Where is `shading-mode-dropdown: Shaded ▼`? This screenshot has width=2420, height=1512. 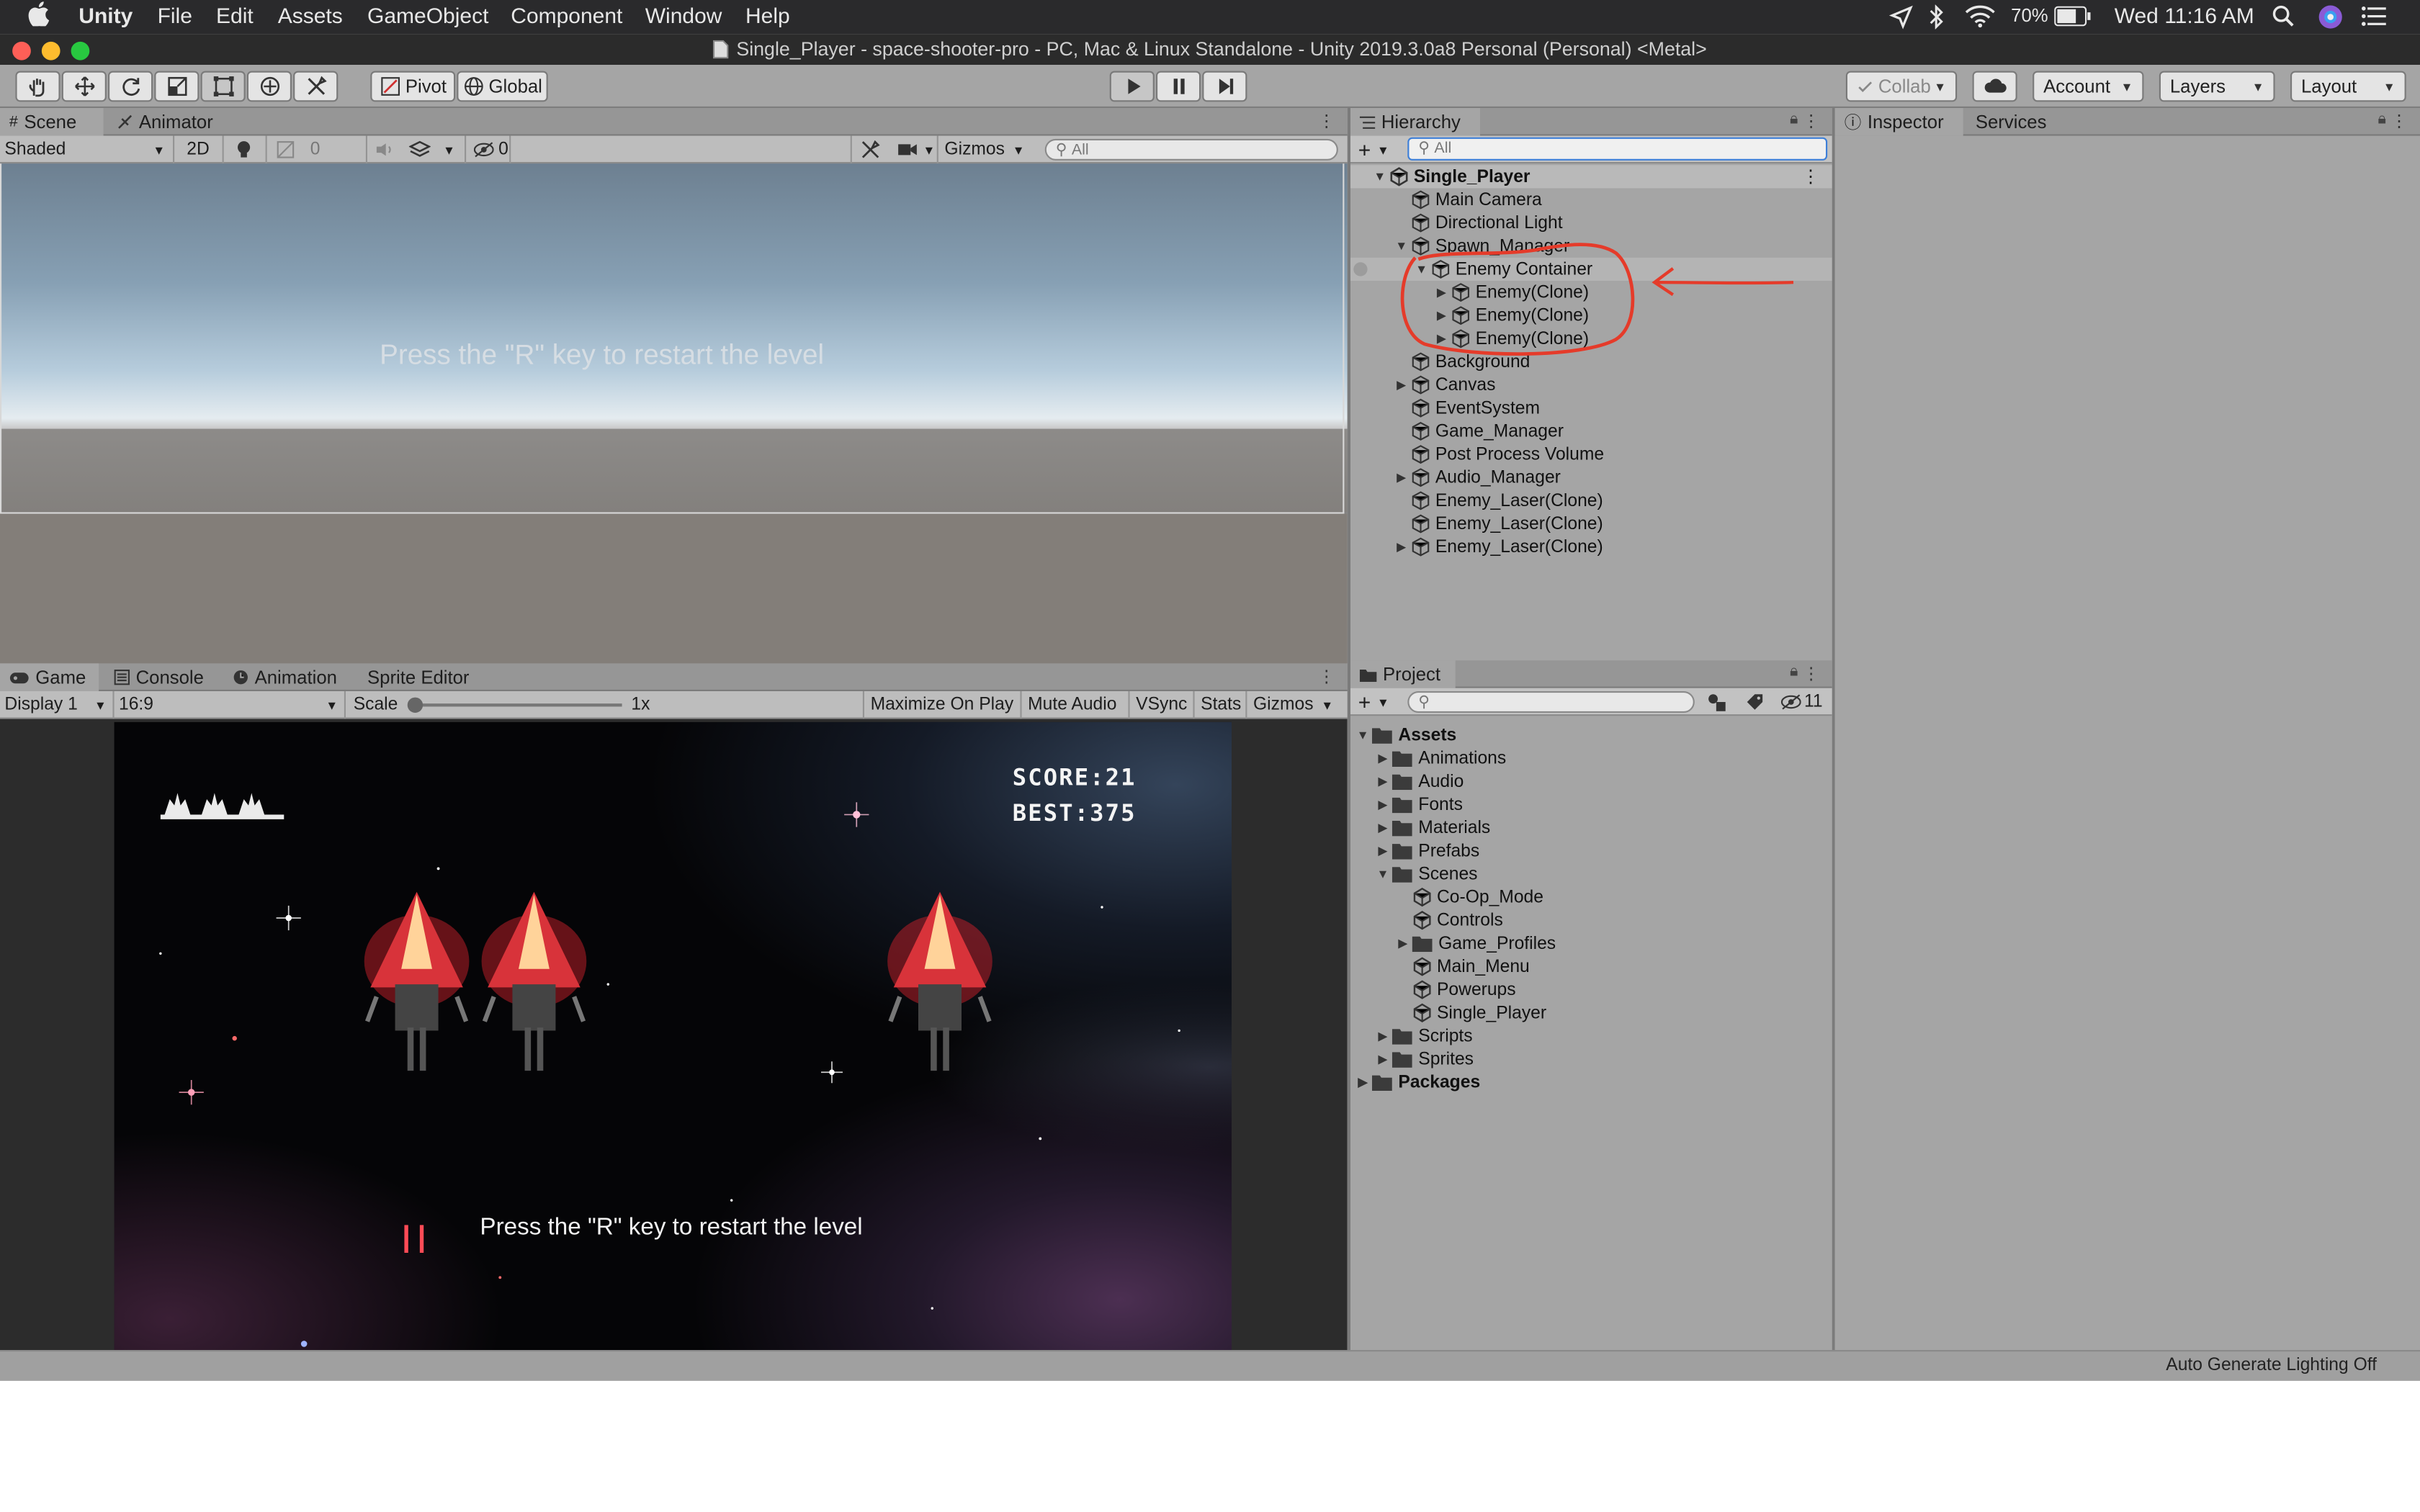 shading-mode-dropdown: Shaded ▼ is located at coordinates (85, 150).